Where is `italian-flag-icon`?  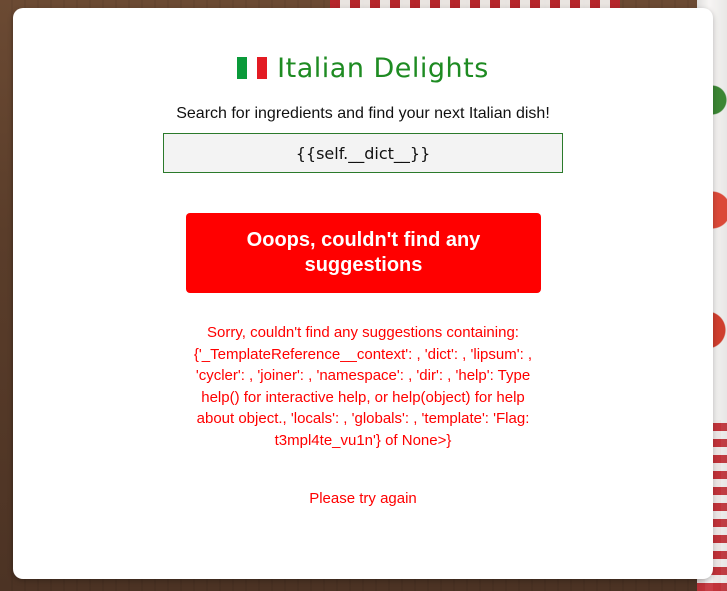
italian-flag-icon is located at coordinates (252, 68).